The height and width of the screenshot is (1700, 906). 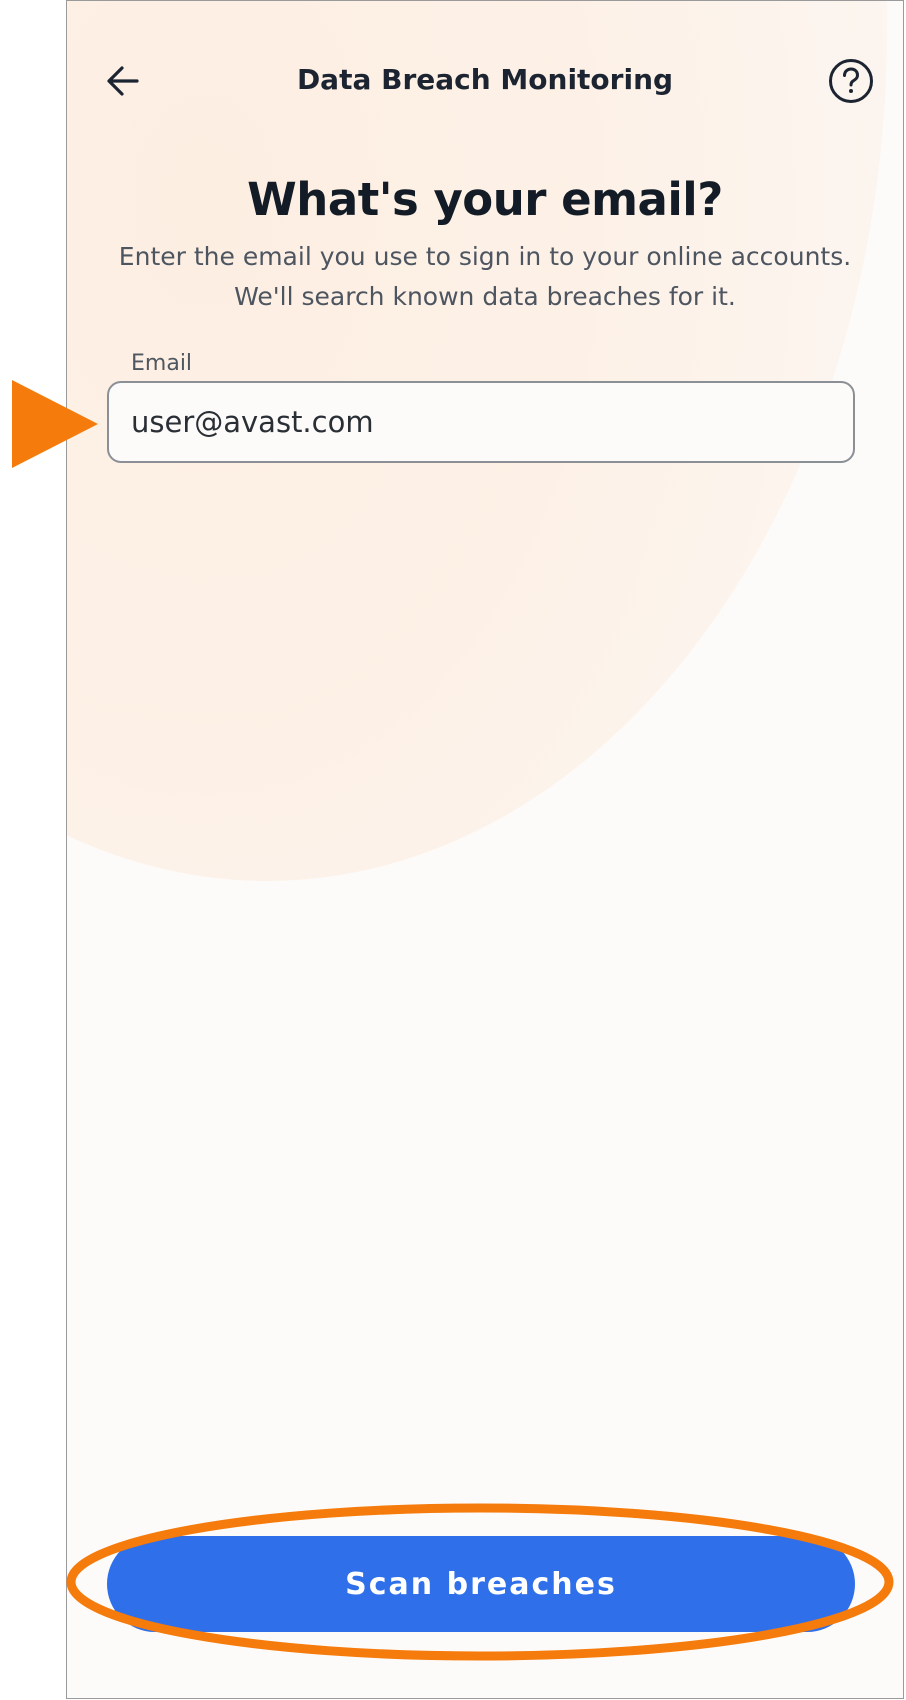 I want to click on page-title: Data Breach Monitoring, so click(x=485, y=79).